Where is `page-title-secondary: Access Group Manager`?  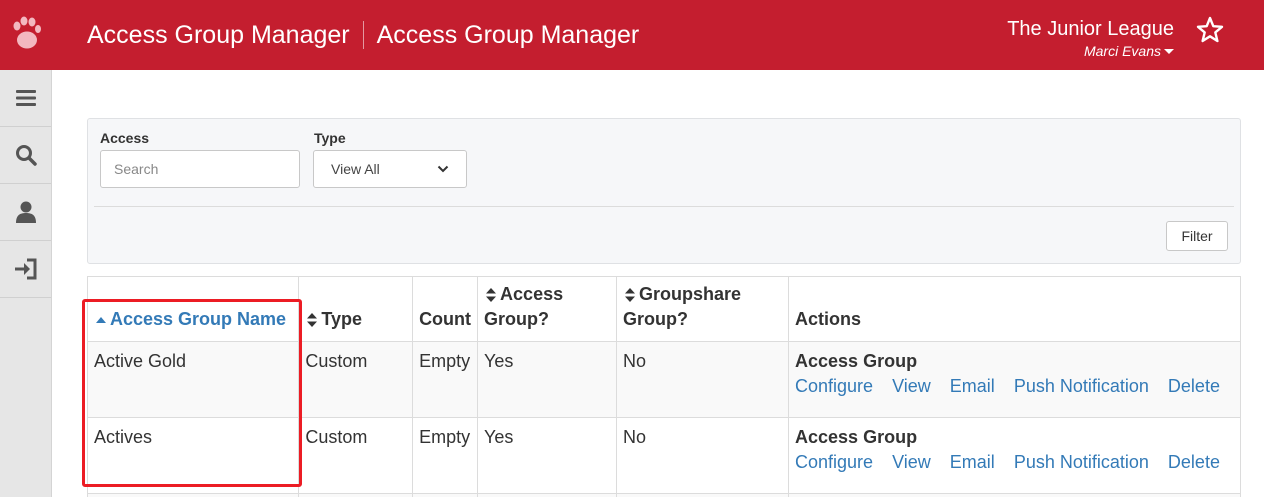 page-title-secondary: Access Group Manager is located at coordinates (508, 35).